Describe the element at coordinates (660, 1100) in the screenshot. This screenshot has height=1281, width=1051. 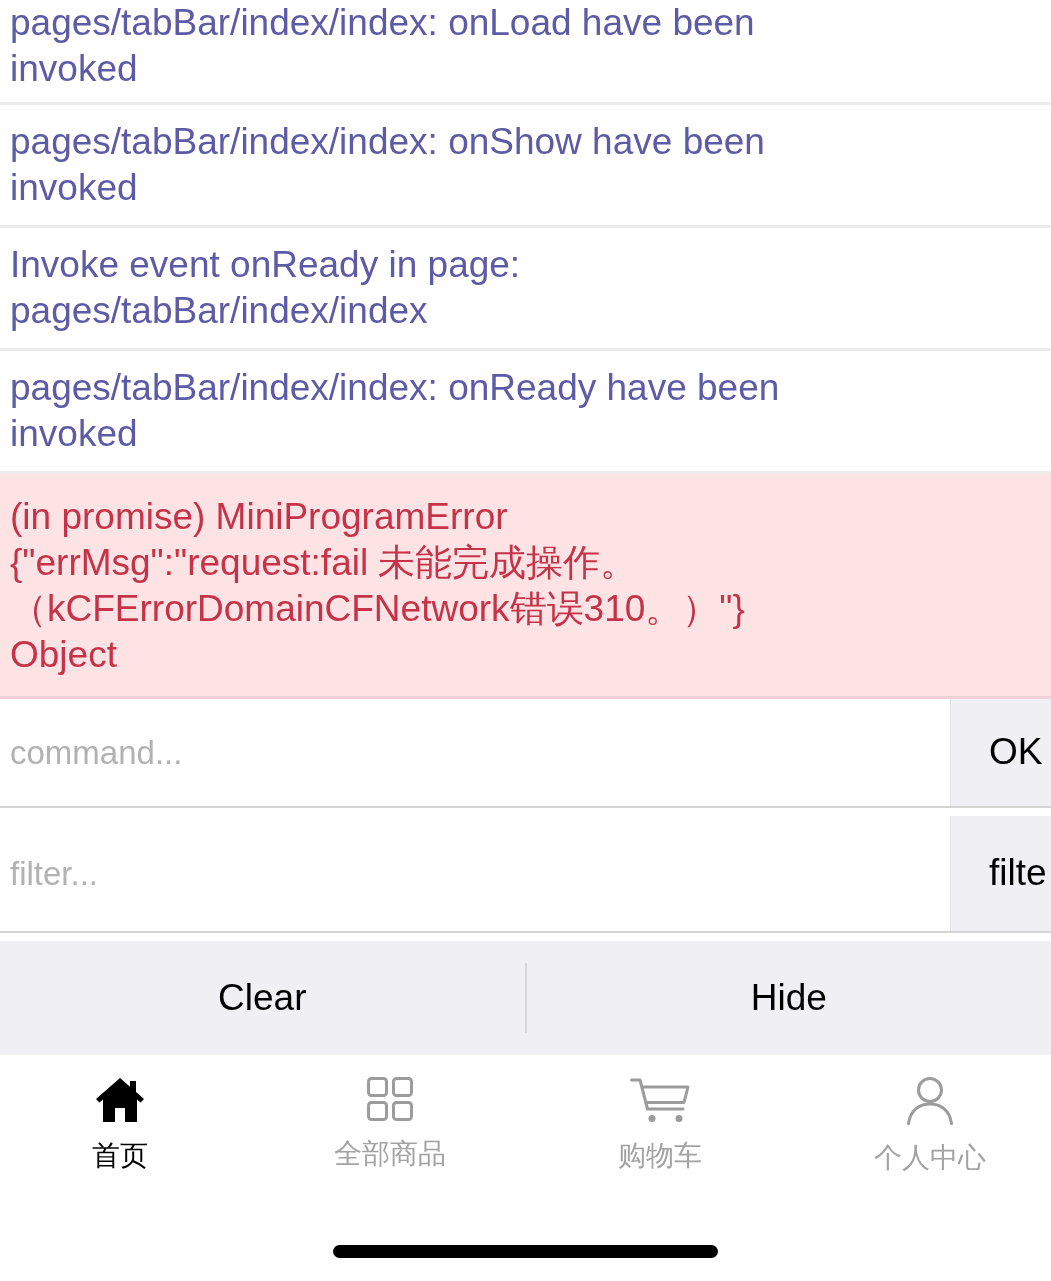
I see `cart-icon` at that location.